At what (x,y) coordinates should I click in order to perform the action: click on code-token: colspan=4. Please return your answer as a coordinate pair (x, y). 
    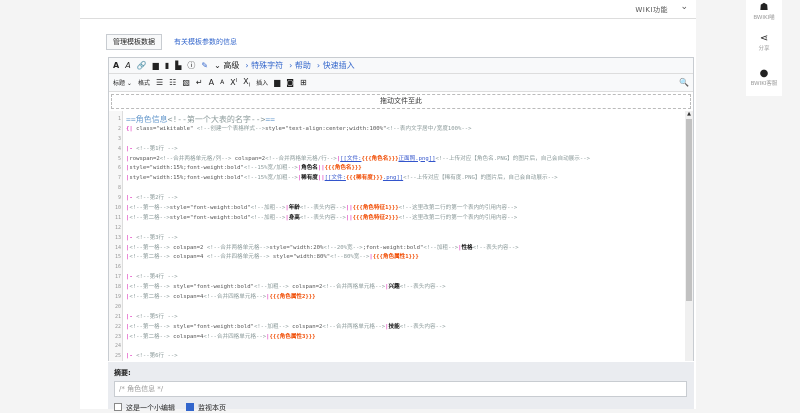
    Looking at the image, I should click on (186, 336).